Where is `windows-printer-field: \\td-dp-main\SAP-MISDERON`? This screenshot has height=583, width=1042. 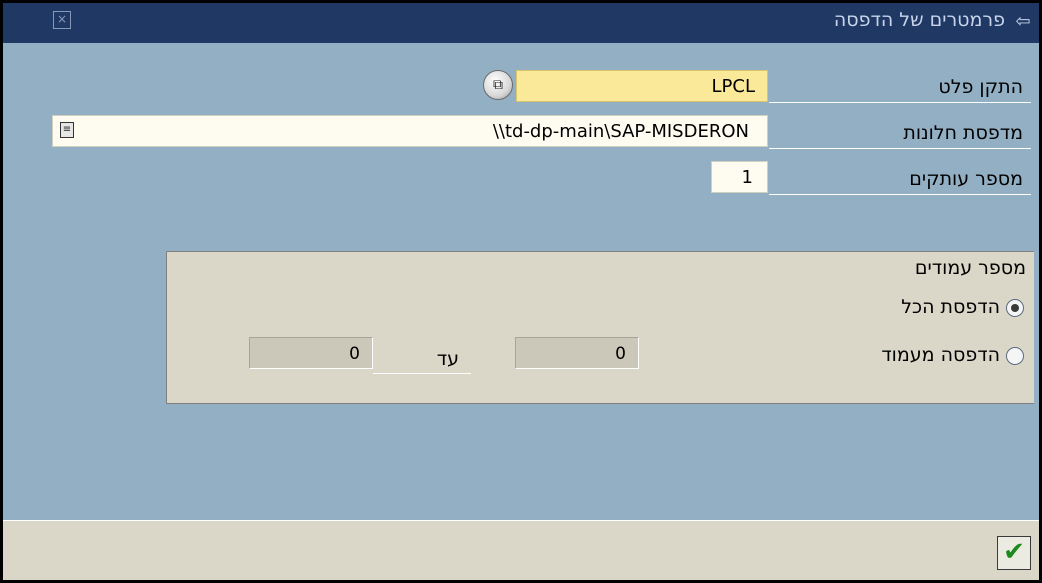
windows-printer-field: \\td-dp-main\SAP-MISDERON is located at coordinates (410, 131).